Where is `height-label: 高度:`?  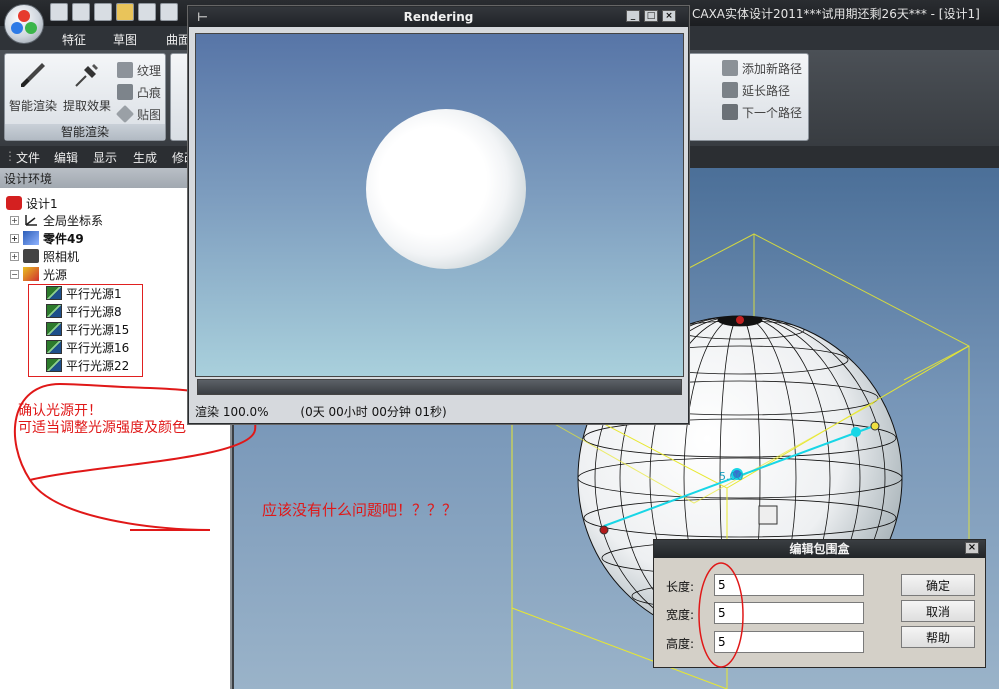 height-label: 高度: is located at coordinates (680, 644).